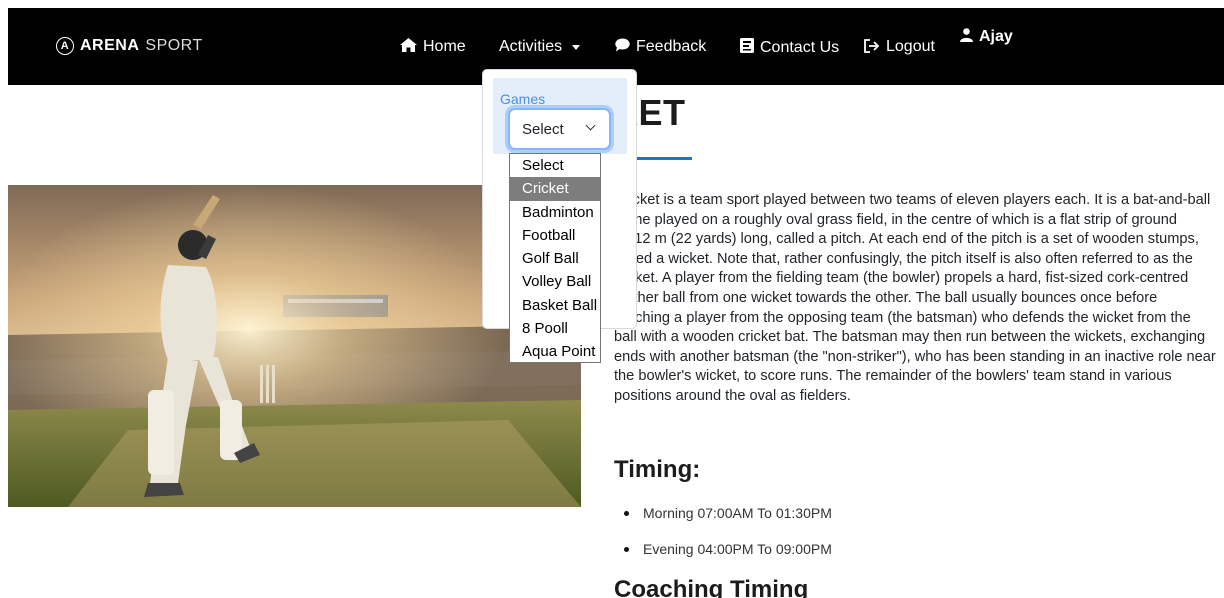  What do you see at coordinates (996, 36) in the screenshot?
I see `nav-user-label: Ajay` at bounding box center [996, 36].